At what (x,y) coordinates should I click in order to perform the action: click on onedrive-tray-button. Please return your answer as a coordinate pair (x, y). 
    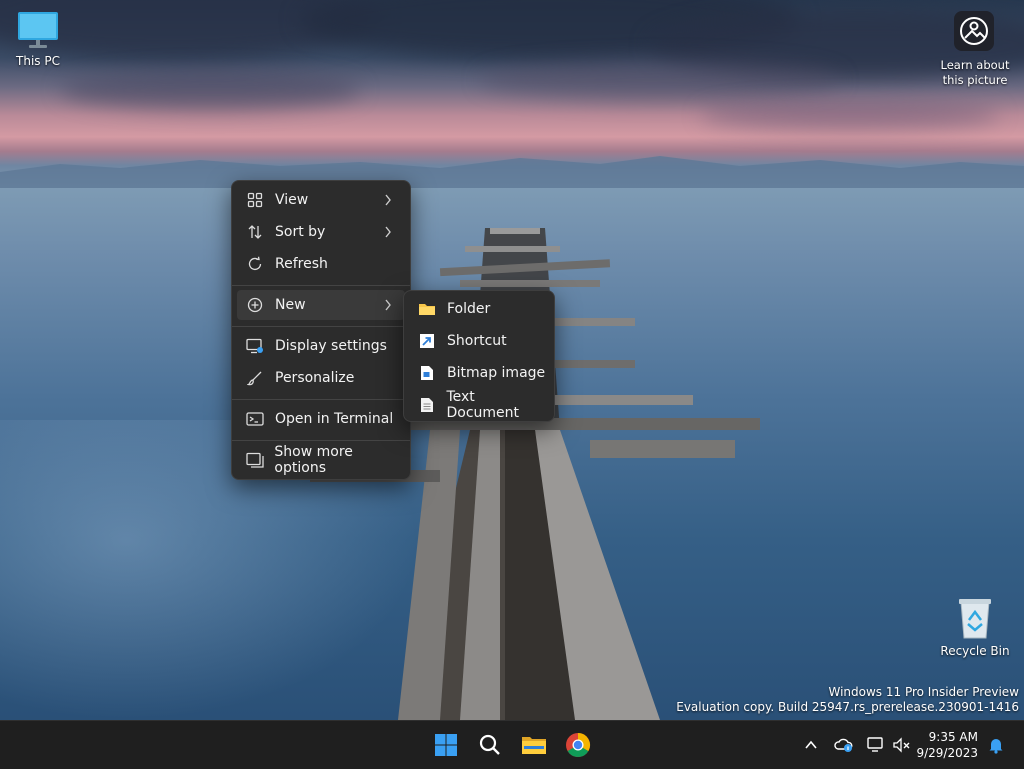
    Looking at the image, I should click on (844, 745).